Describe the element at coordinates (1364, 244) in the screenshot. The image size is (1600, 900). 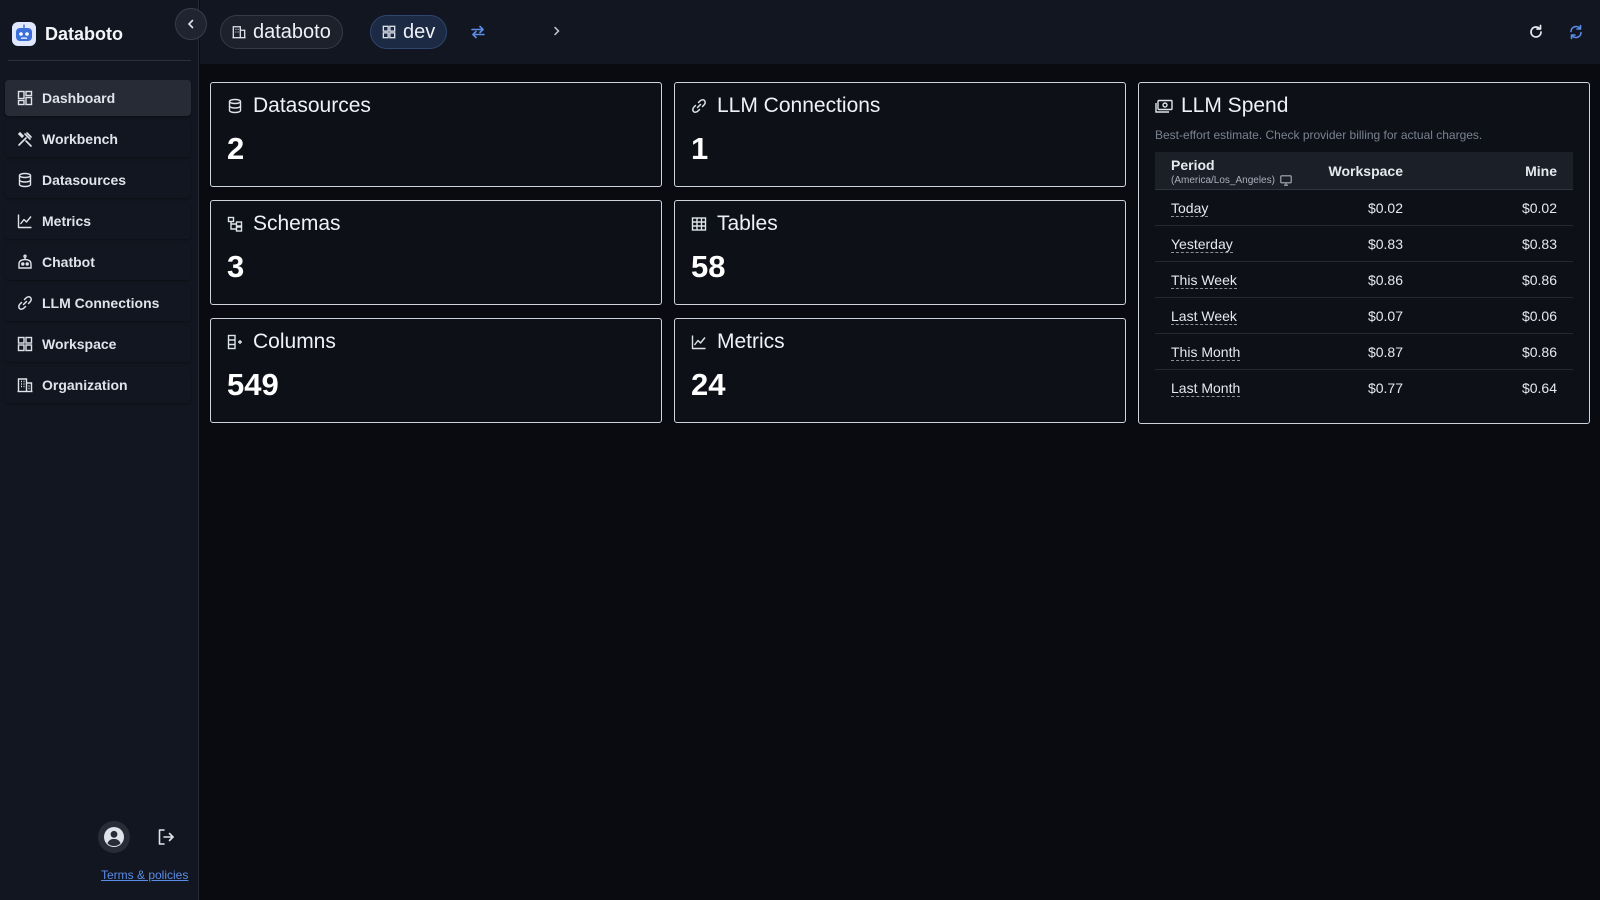
I see `table-row: Yesterday $0.83 $0.83` at that location.